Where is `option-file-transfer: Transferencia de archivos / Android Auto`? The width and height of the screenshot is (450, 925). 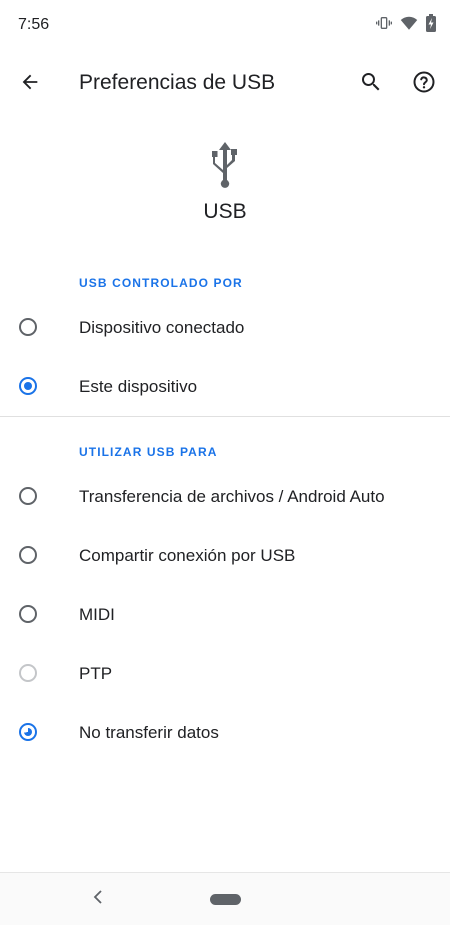 option-file-transfer: Transferencia de archivos / Android Auto is located at coordinates (225, 498).